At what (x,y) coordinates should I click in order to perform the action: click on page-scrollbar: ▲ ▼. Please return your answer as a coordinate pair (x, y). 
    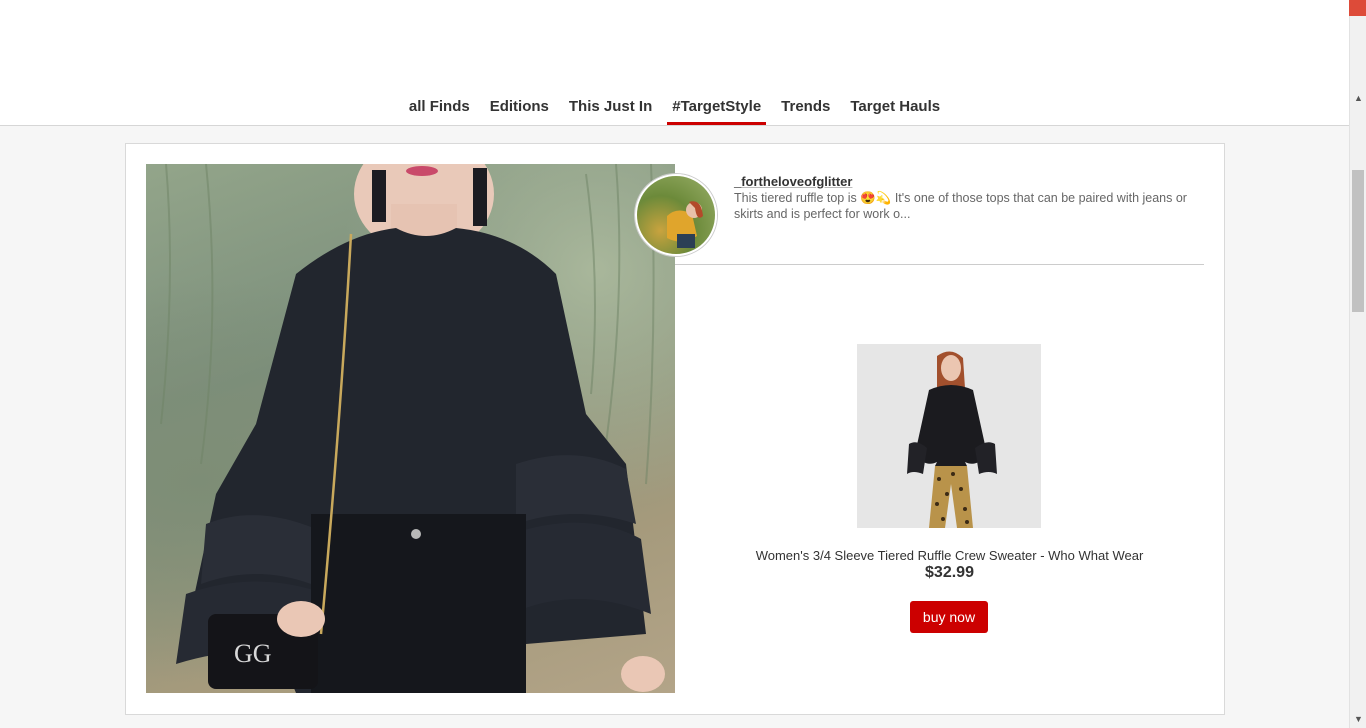
    Looking at the image, I should click on (1357, 364).